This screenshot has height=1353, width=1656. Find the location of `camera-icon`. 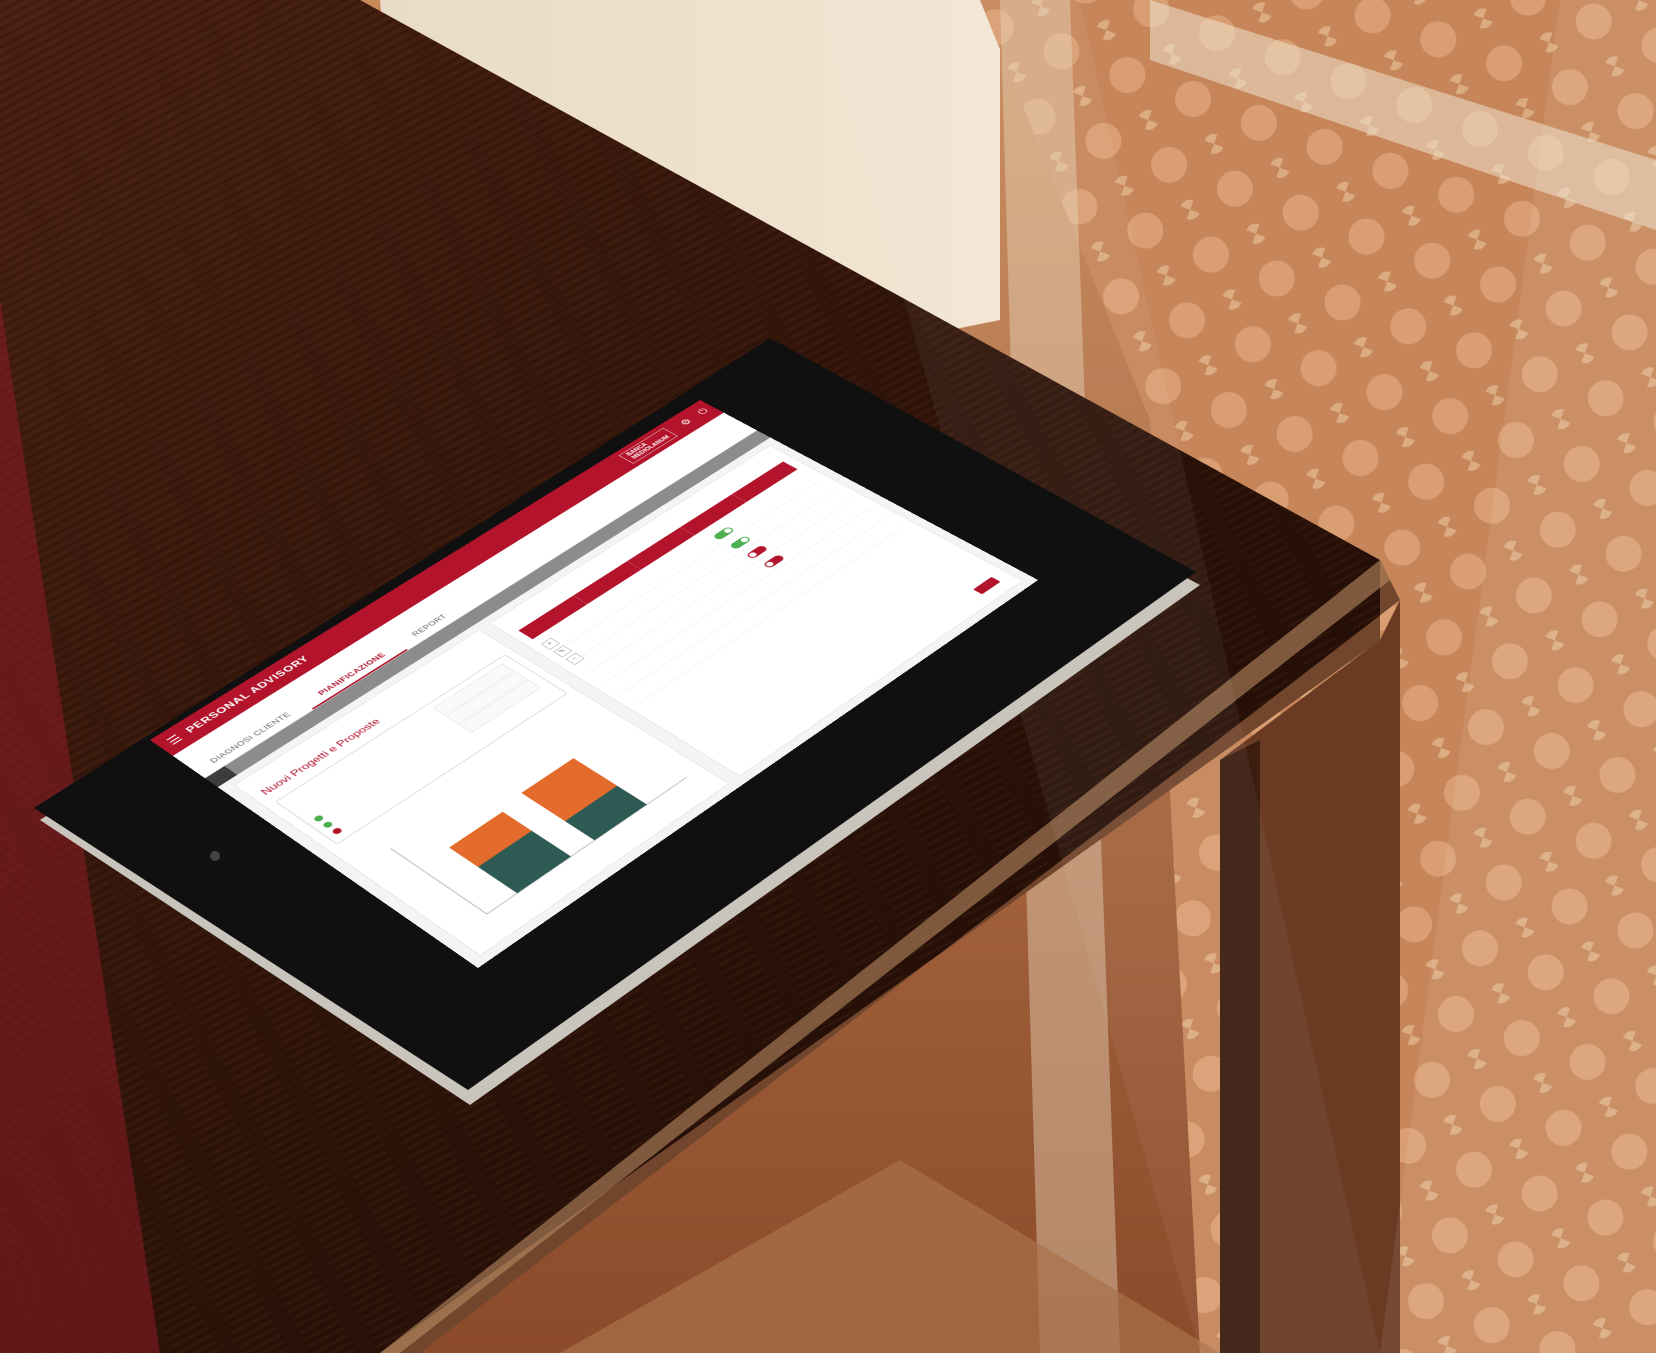

camera-icon is located at coordinates (215, 856).